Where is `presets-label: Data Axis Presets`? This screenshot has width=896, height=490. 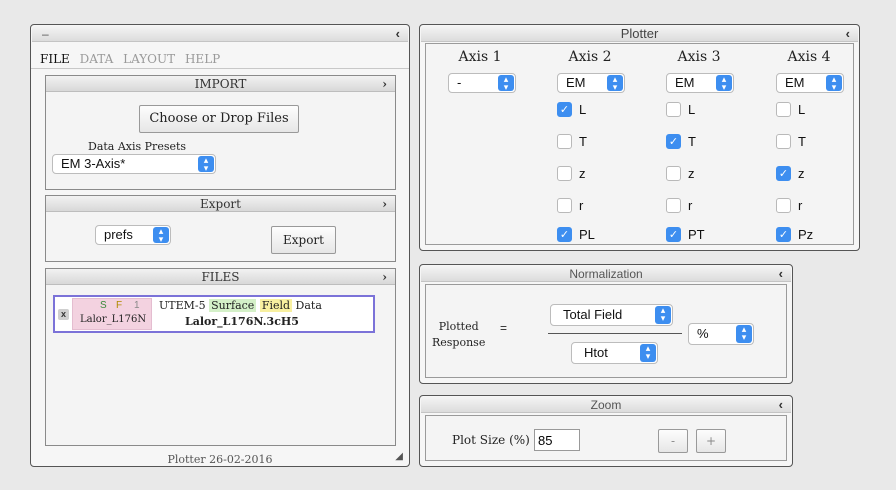
presets-label: Data Axis Presets is located at coordinates (137, 146).